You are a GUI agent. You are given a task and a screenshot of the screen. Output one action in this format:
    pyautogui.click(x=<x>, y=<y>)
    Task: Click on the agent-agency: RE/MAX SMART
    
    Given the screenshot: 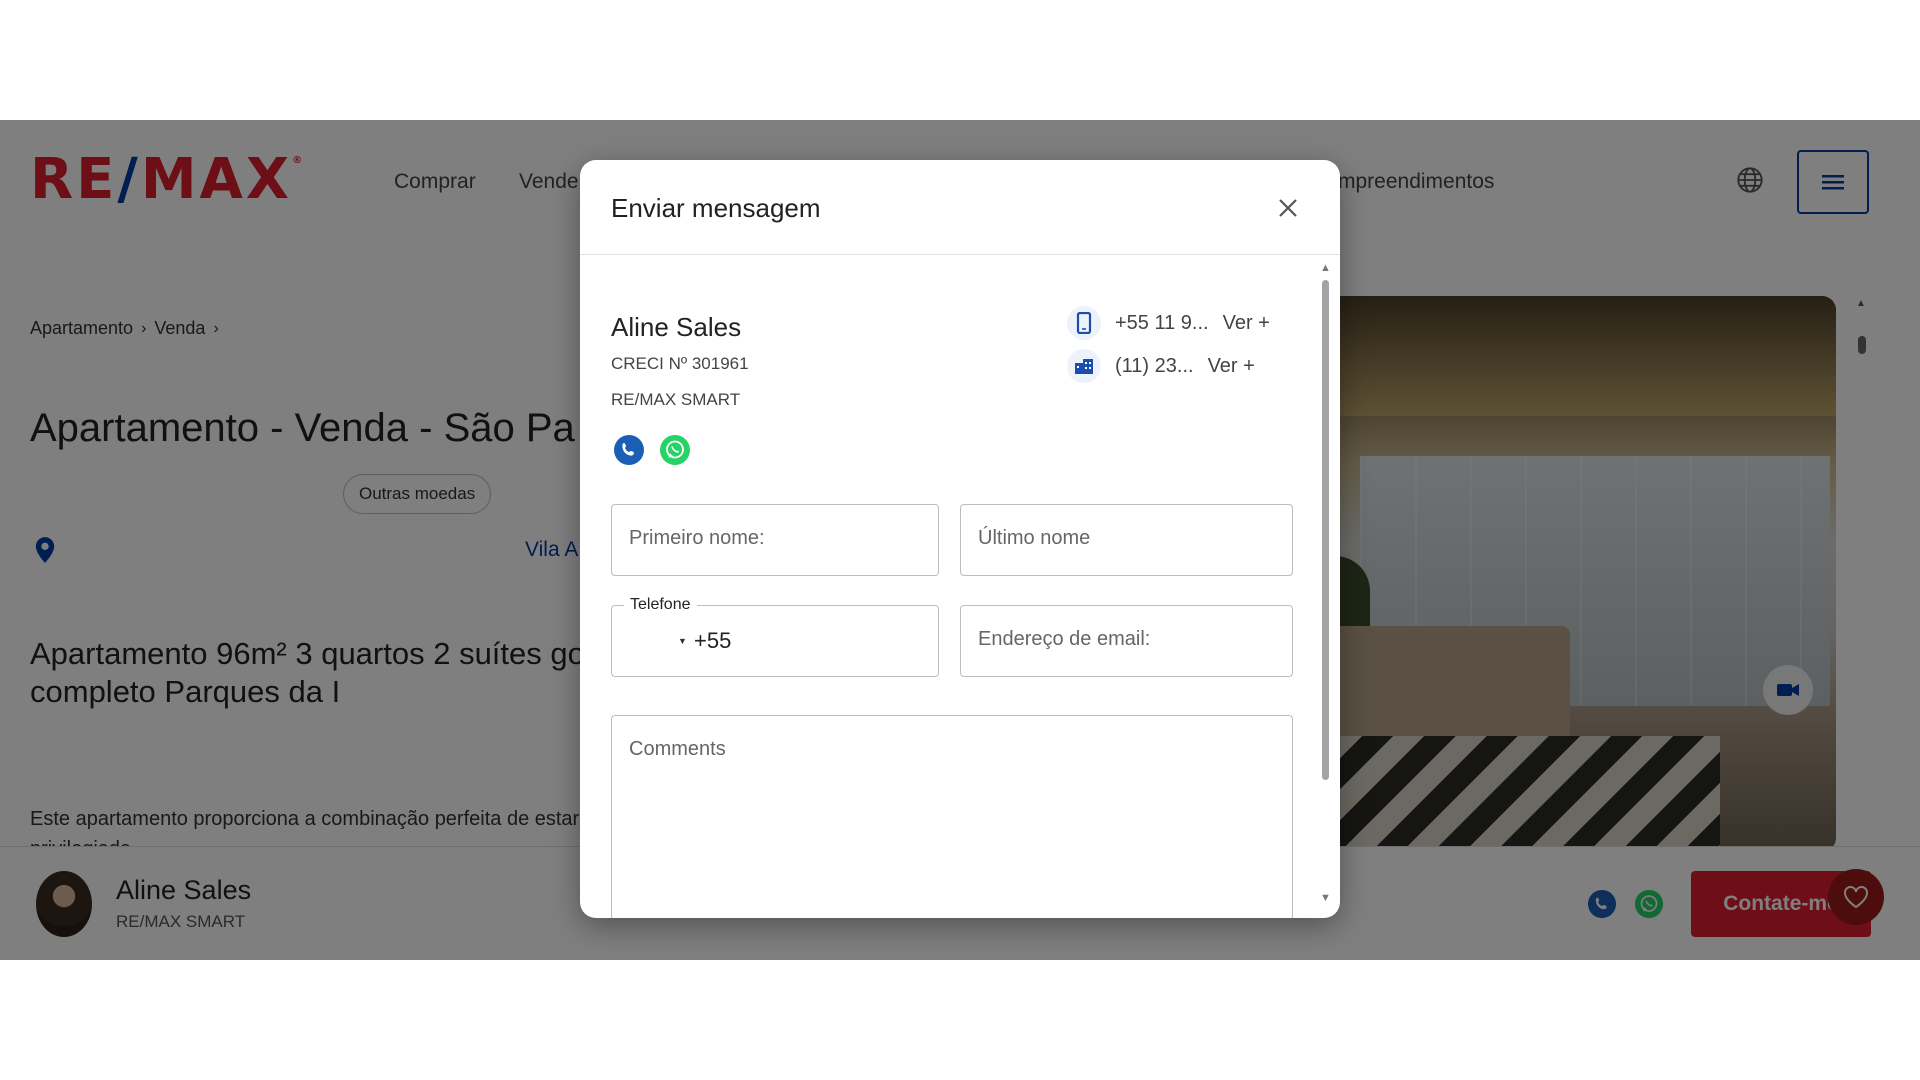 What is the action you would take?
    pyautogui.click(x=676, y=399)
    